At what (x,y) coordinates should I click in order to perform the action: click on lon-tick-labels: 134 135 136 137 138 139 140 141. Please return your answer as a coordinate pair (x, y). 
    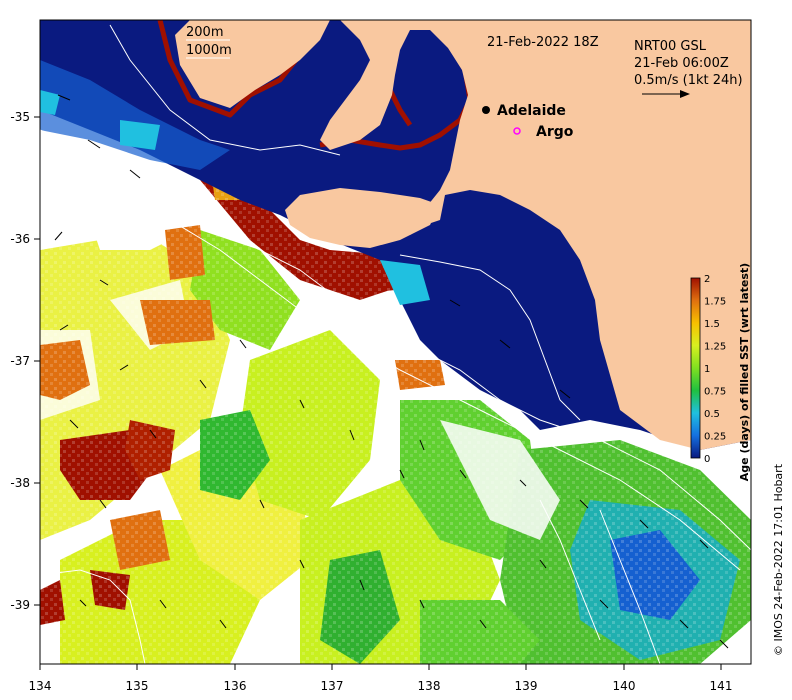
    Looking at the image, I should click on (381, 686).